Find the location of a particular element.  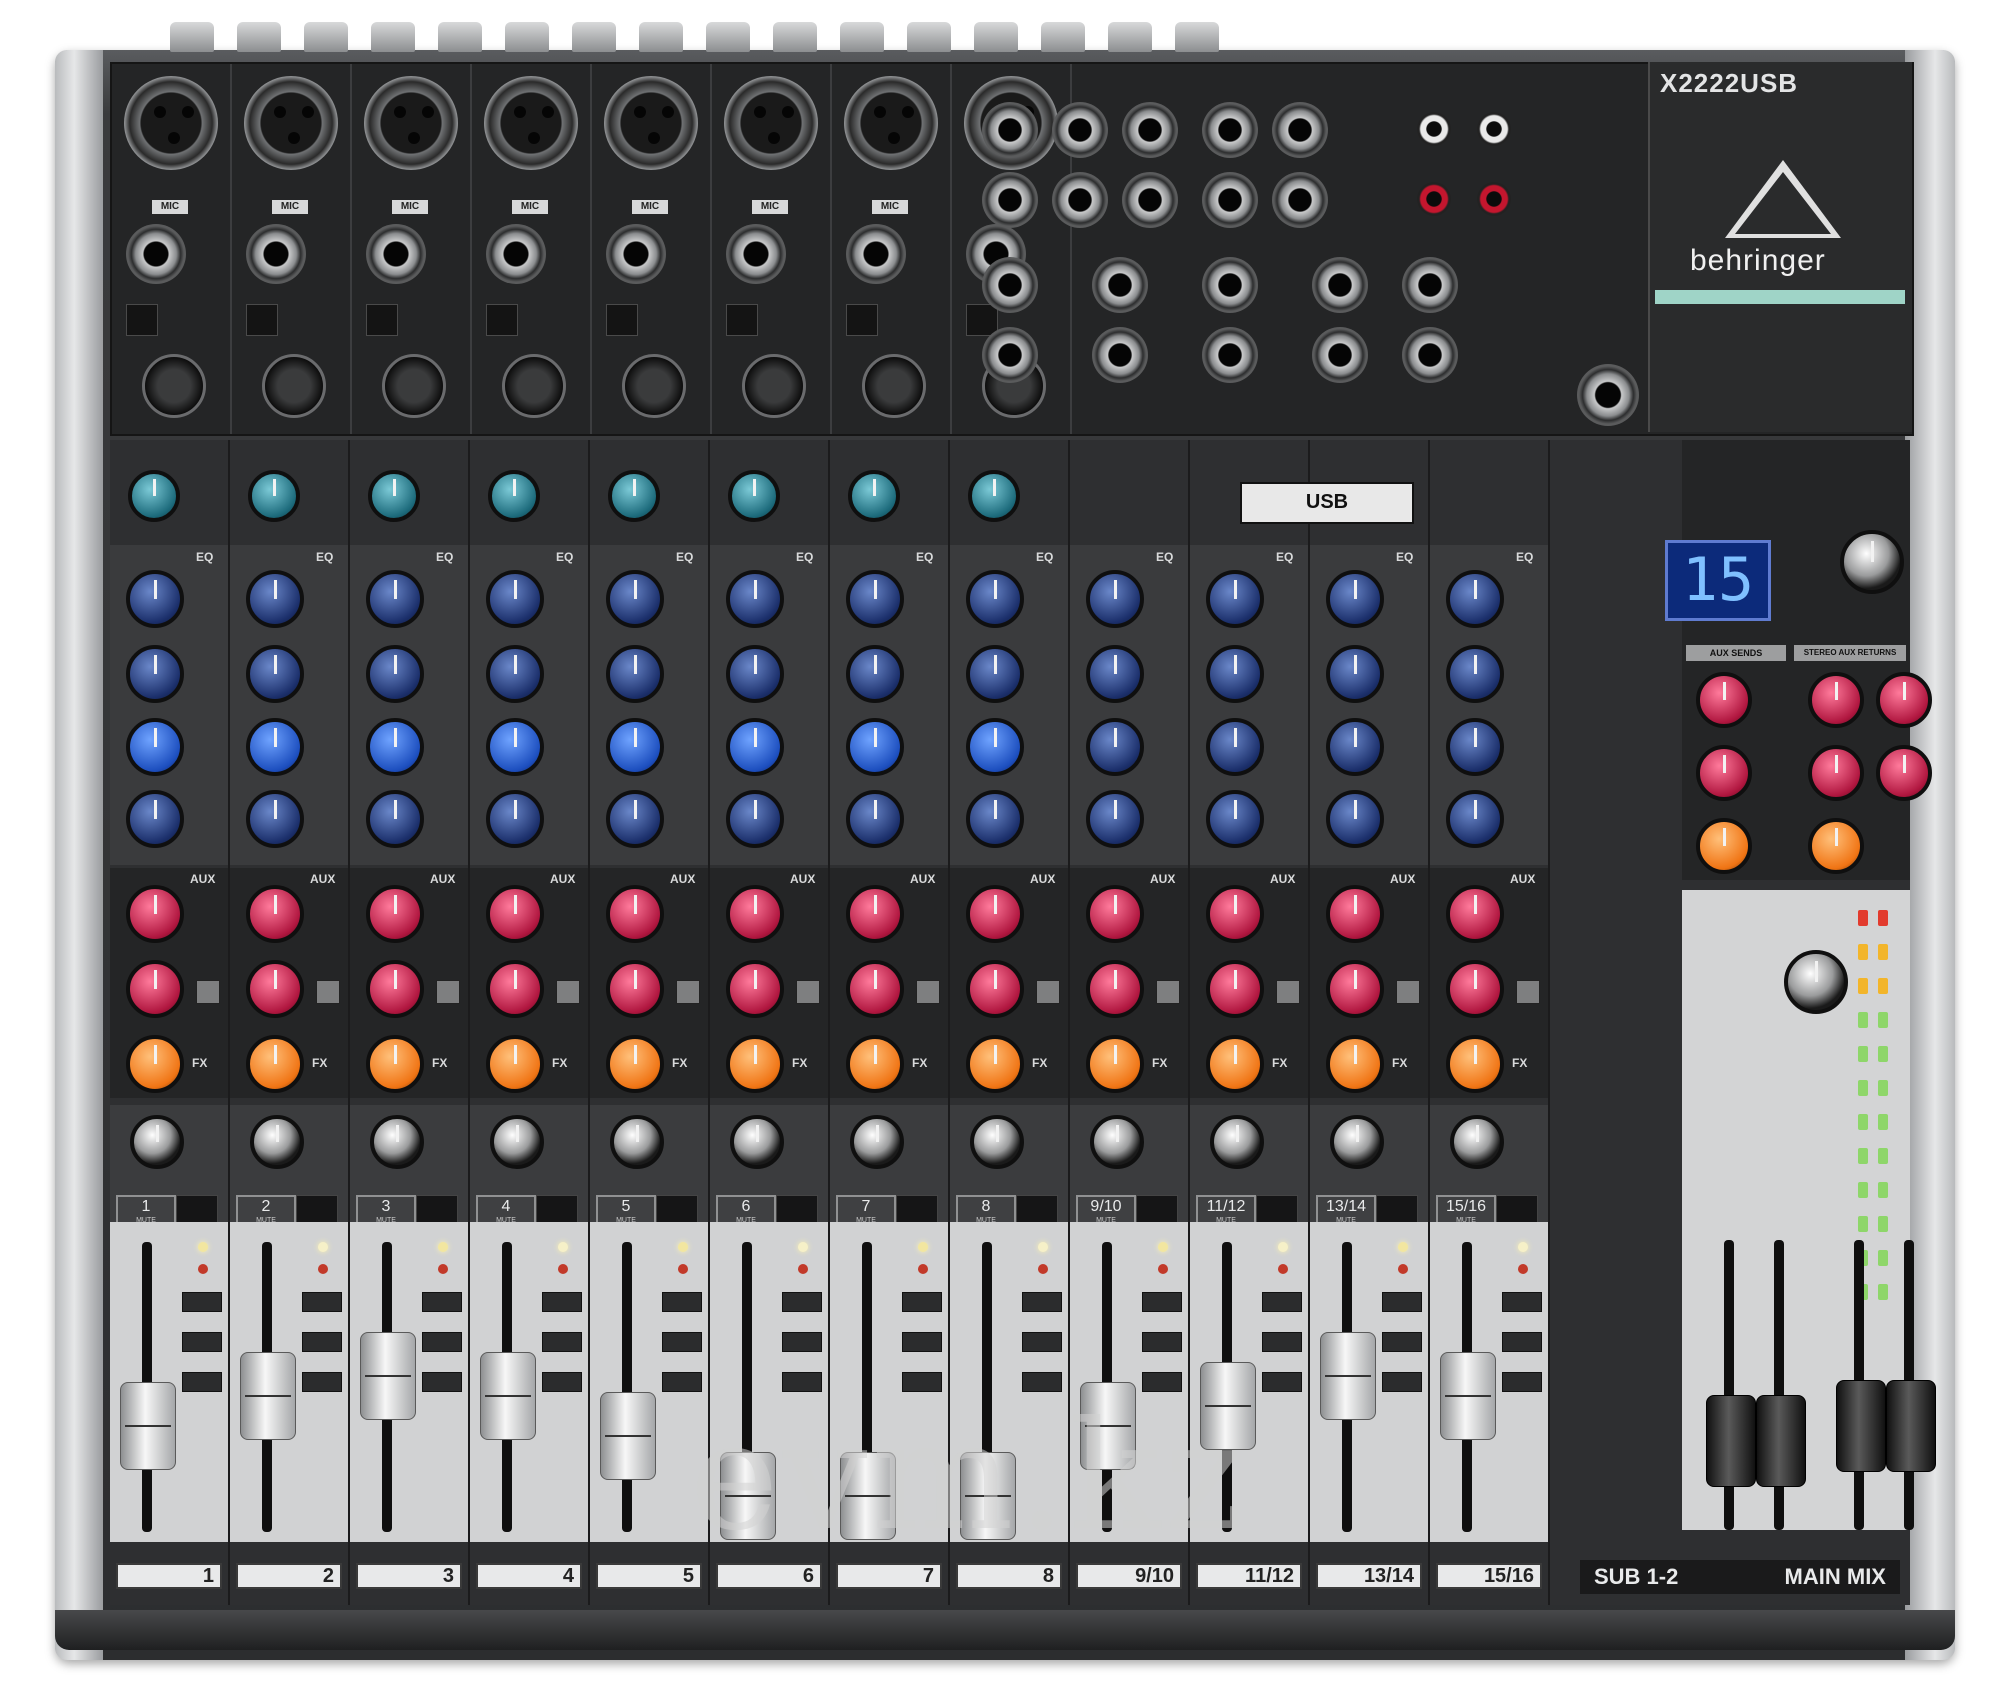

phones-level-knob is located at coordinates (1816, 982).